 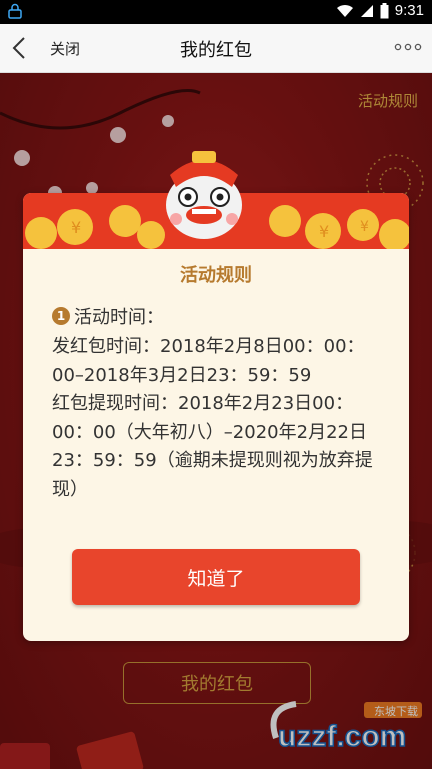 I want to click on battery-icon, so click(x=384, y=10).